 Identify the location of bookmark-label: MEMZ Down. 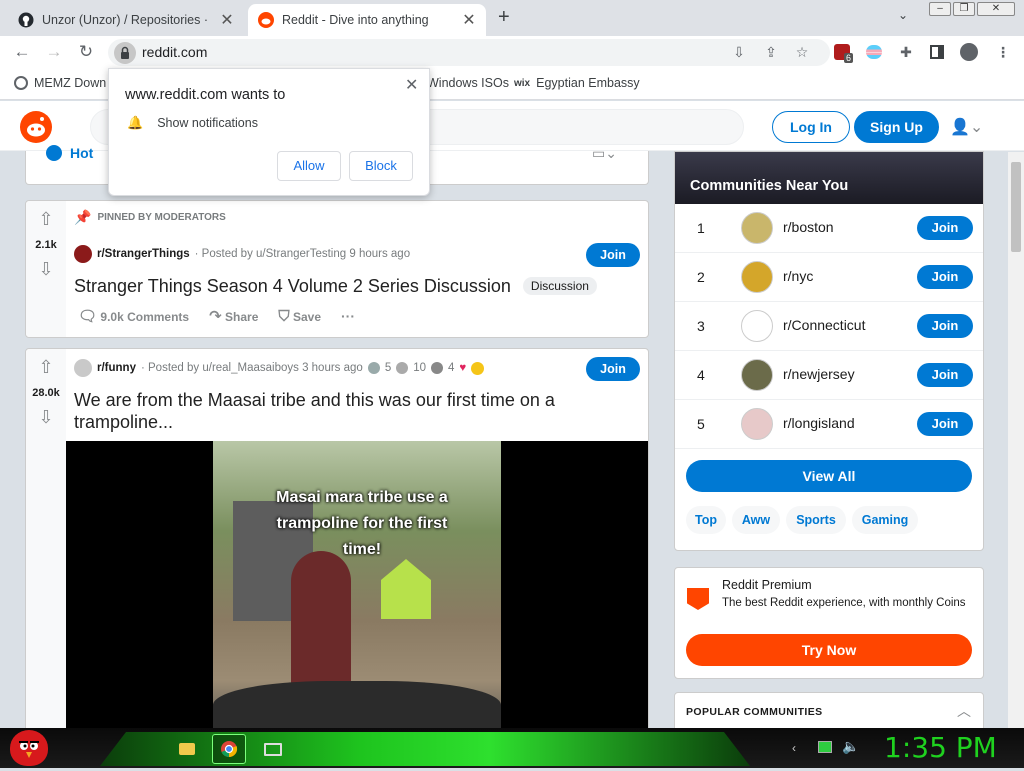
(70, 83).